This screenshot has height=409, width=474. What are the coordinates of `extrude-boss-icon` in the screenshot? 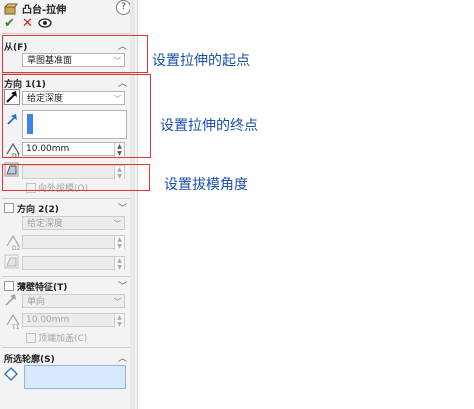 It's located at (11, 8).